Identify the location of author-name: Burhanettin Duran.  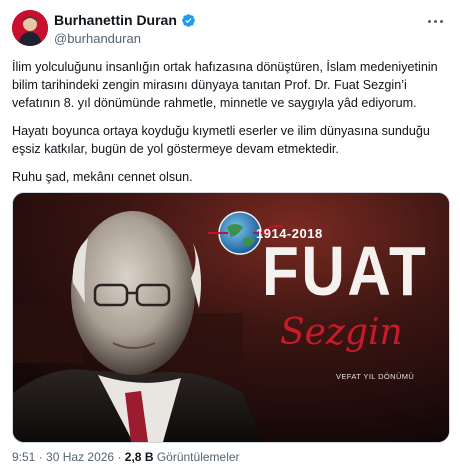
(115, 20).